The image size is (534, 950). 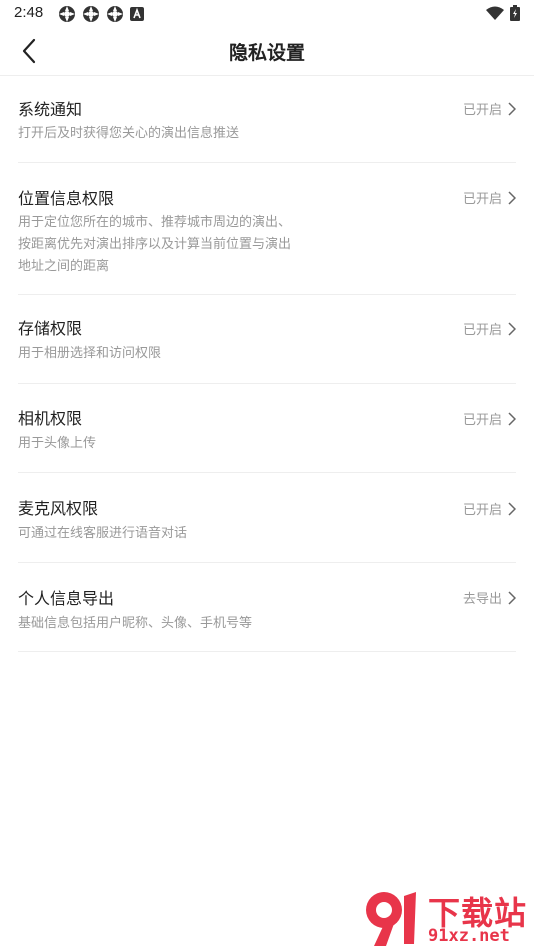 What do you see at coordinates (445, 918) in the screenshot?
I see `watermark-logo: 下载站 91xz.net` at bounding box center [445, 918].